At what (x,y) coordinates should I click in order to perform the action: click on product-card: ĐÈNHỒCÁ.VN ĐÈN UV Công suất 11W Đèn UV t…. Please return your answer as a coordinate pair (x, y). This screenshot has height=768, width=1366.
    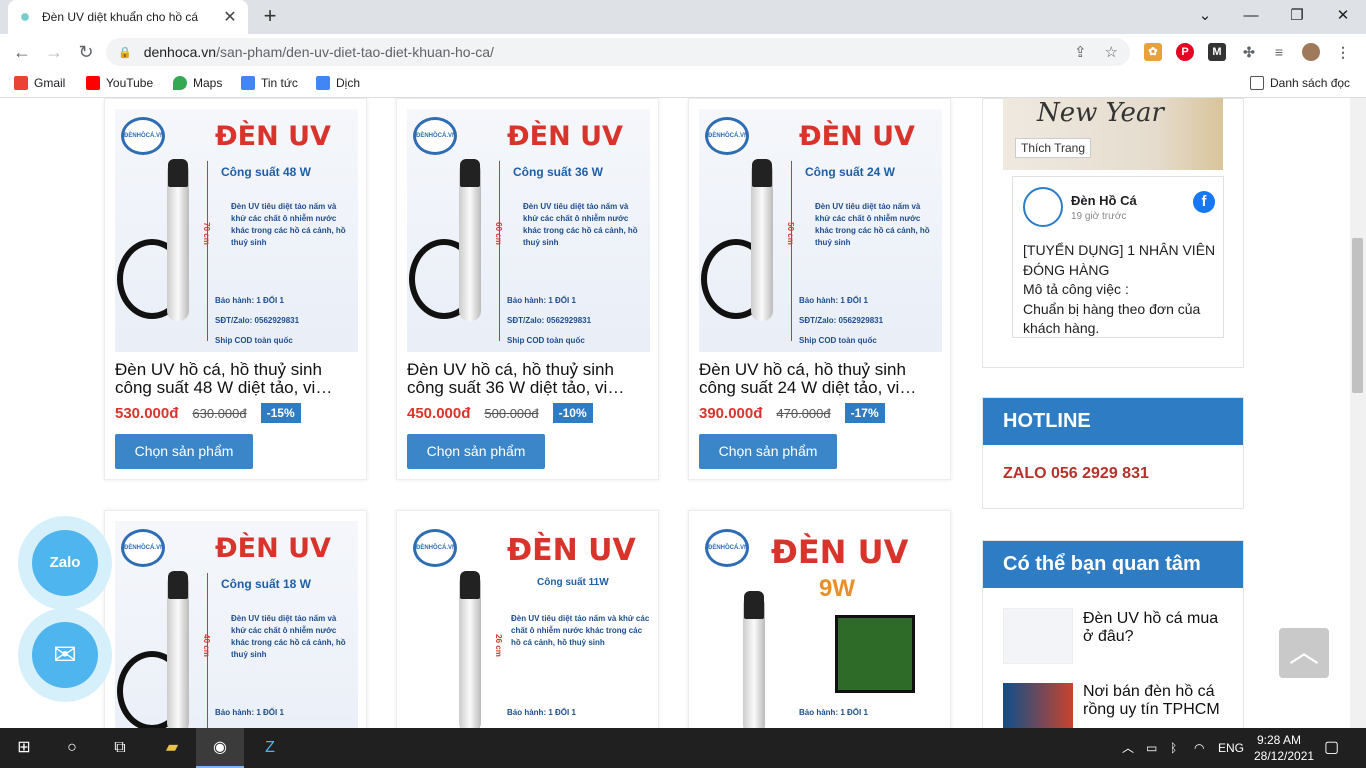
    Looking at the image, I should click on (527, 619).